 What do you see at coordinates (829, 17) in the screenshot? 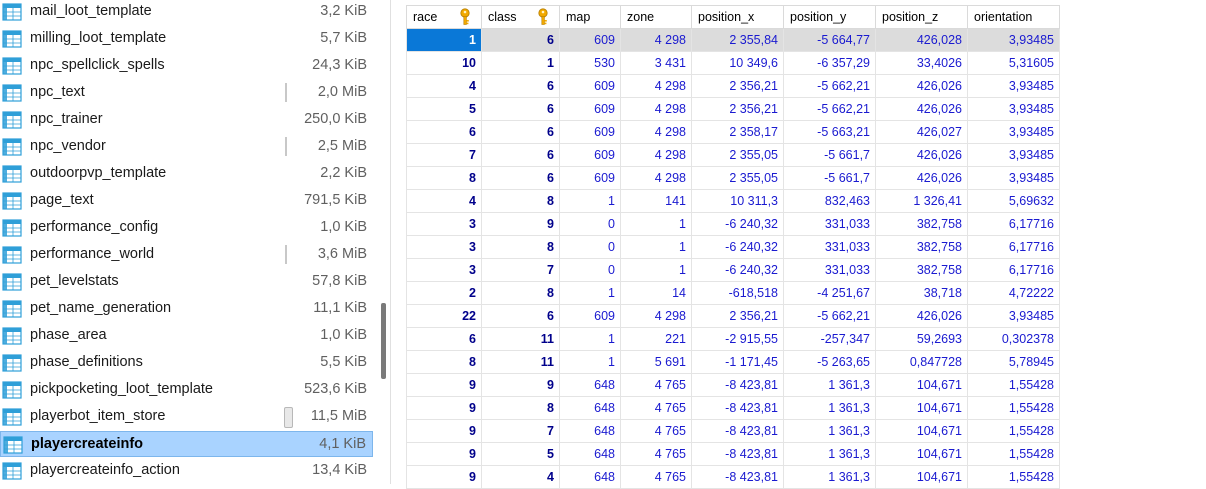
I see `column-header-position-y: position_y` at bounding box center [829, 17].